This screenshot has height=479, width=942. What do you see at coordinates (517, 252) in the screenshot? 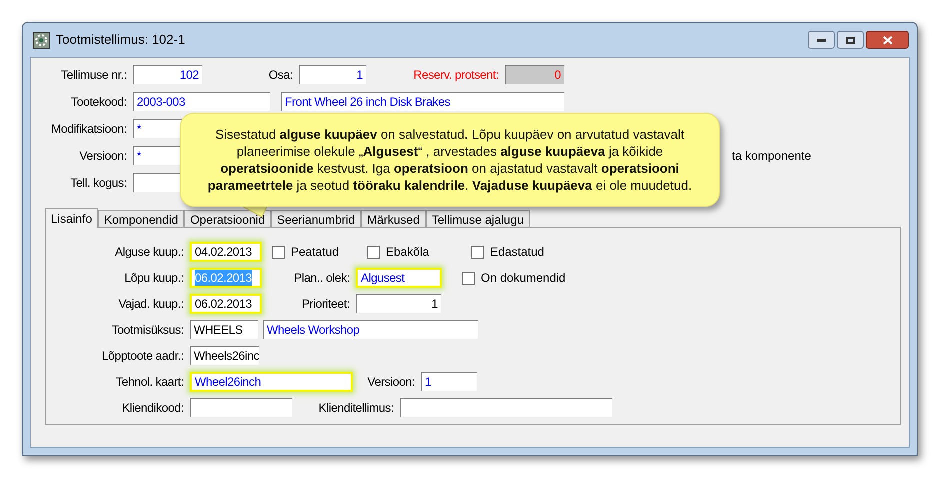
I see `checkbox-label: Edastatud` at bounding box center [517, 252].